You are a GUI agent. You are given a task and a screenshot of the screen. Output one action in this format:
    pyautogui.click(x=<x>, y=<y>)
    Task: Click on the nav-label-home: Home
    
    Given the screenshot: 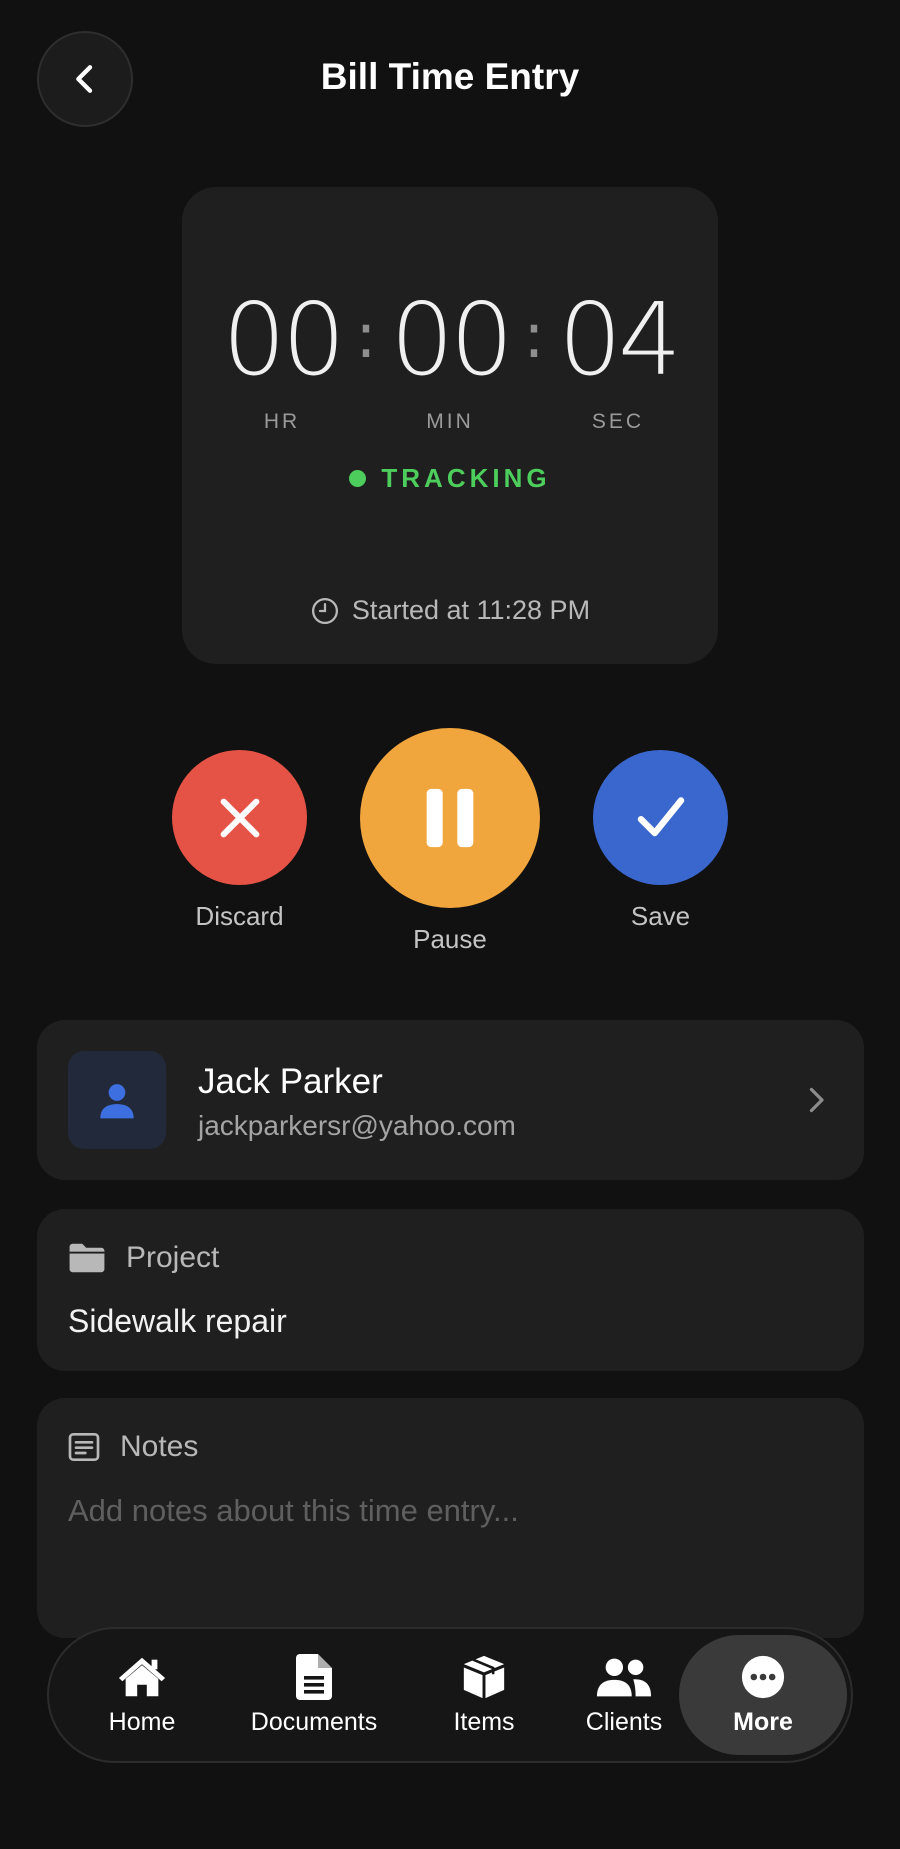 What is the action you would take?
    pyautogui.click(x=142, y=1721)
    